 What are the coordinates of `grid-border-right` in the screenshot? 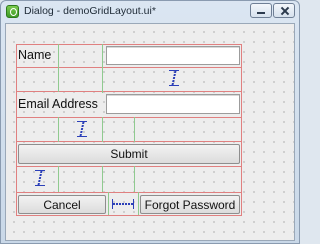 It's located at (241, 130).